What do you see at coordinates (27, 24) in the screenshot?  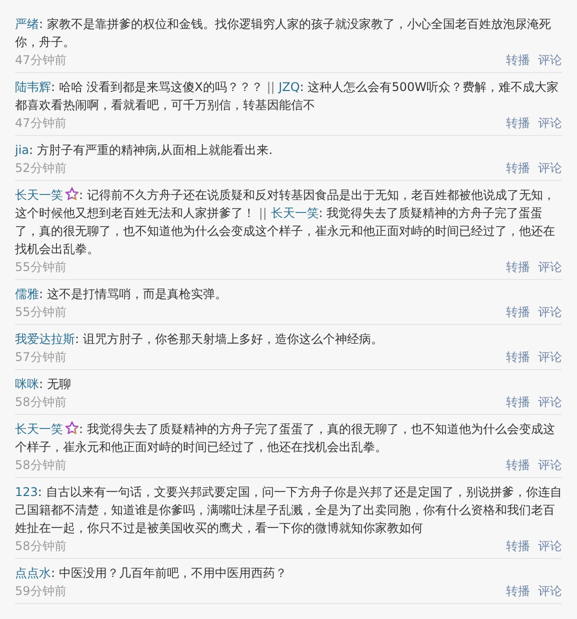 I see `author-link: 严绪` at bounding box center [27, 24].